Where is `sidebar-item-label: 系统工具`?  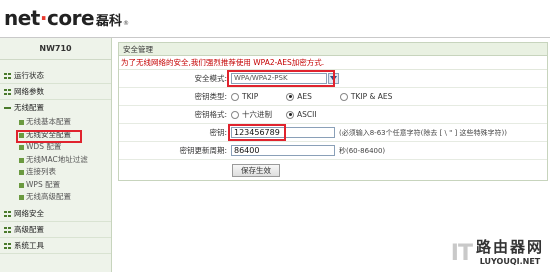
sidebar-item-label: 系统工具 is located at coordinates (29, 245).